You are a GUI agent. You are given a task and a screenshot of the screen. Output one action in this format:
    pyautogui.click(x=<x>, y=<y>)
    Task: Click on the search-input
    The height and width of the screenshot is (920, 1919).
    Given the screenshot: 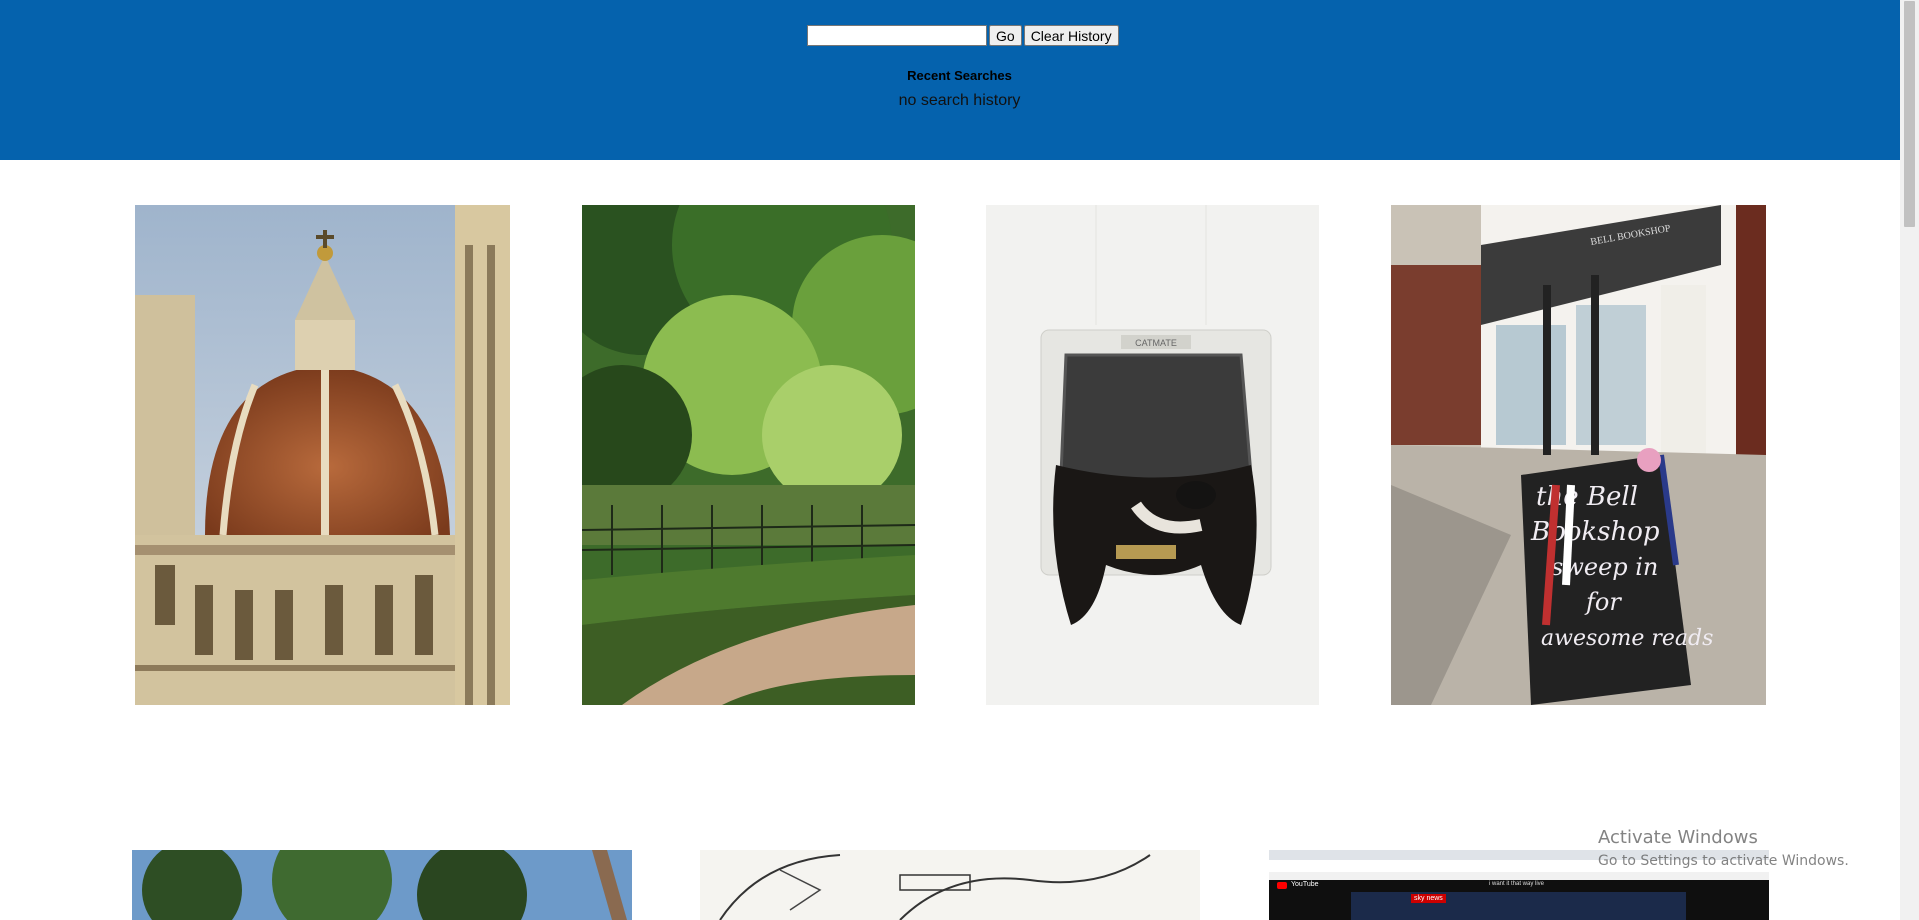 What is the action you would take?
    pyautogui.click(x=897, y=35)
    